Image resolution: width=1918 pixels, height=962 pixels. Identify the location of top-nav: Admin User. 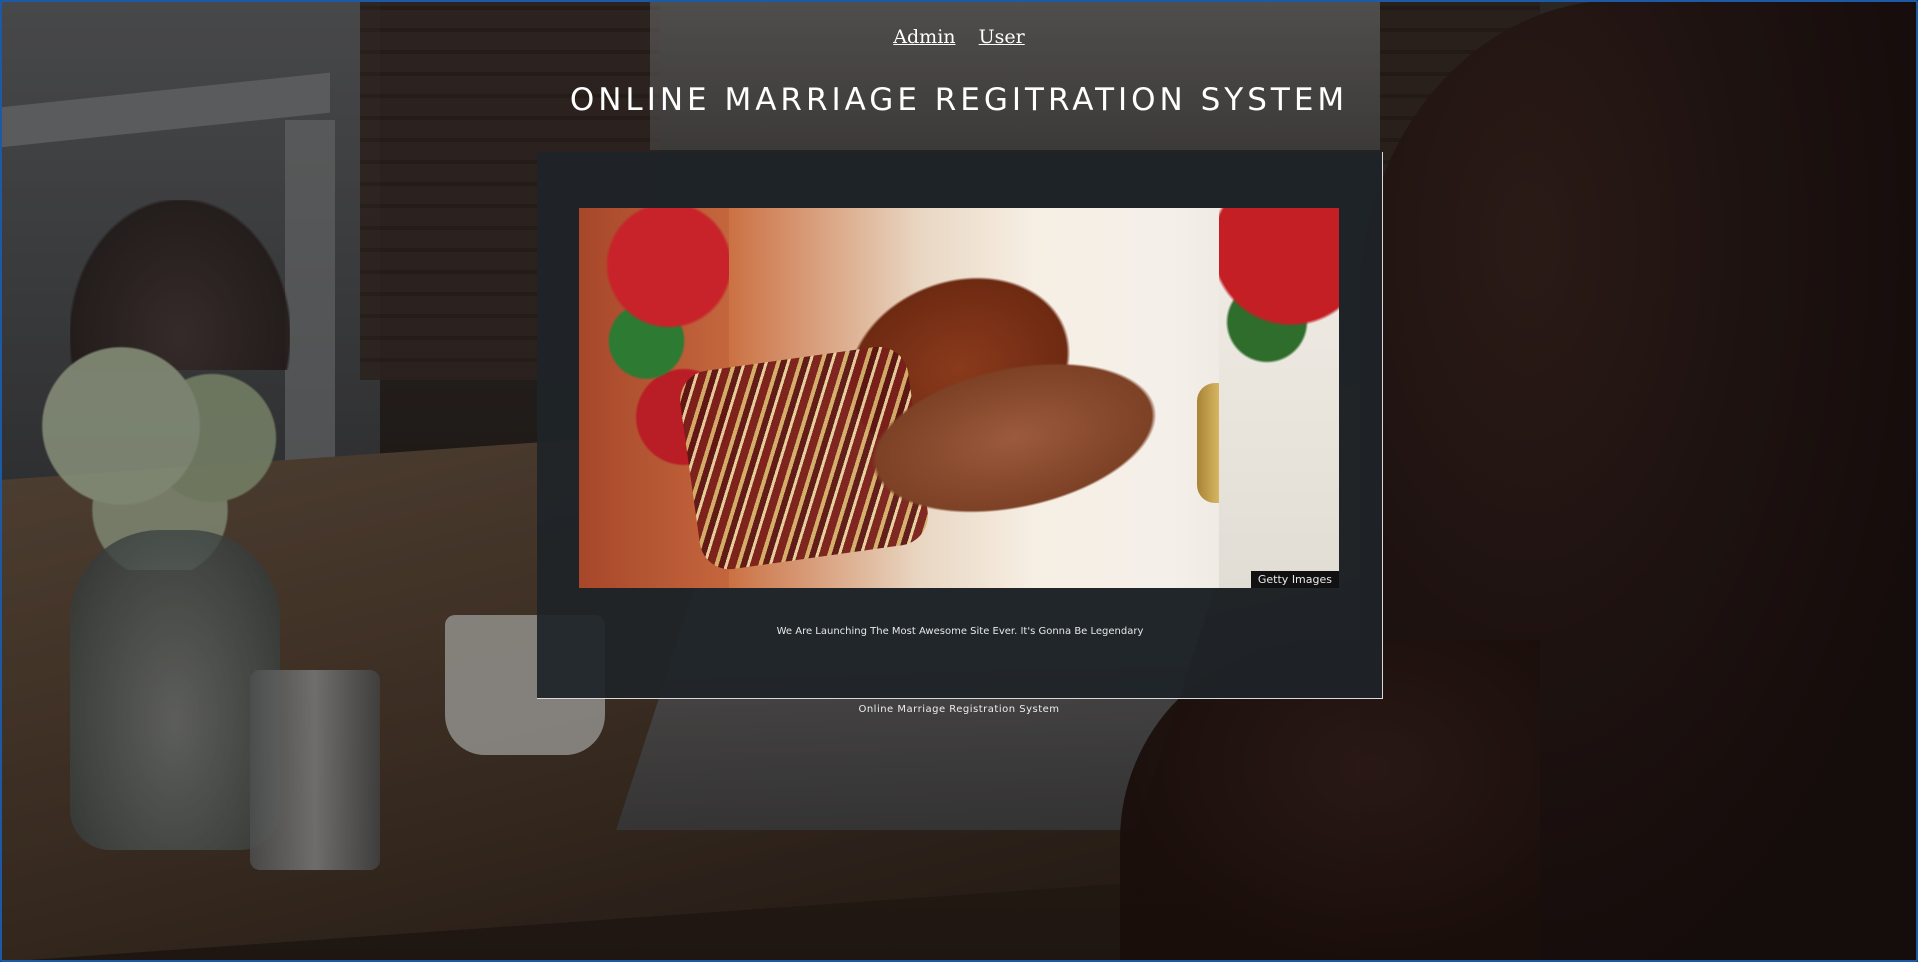
(959, 37).